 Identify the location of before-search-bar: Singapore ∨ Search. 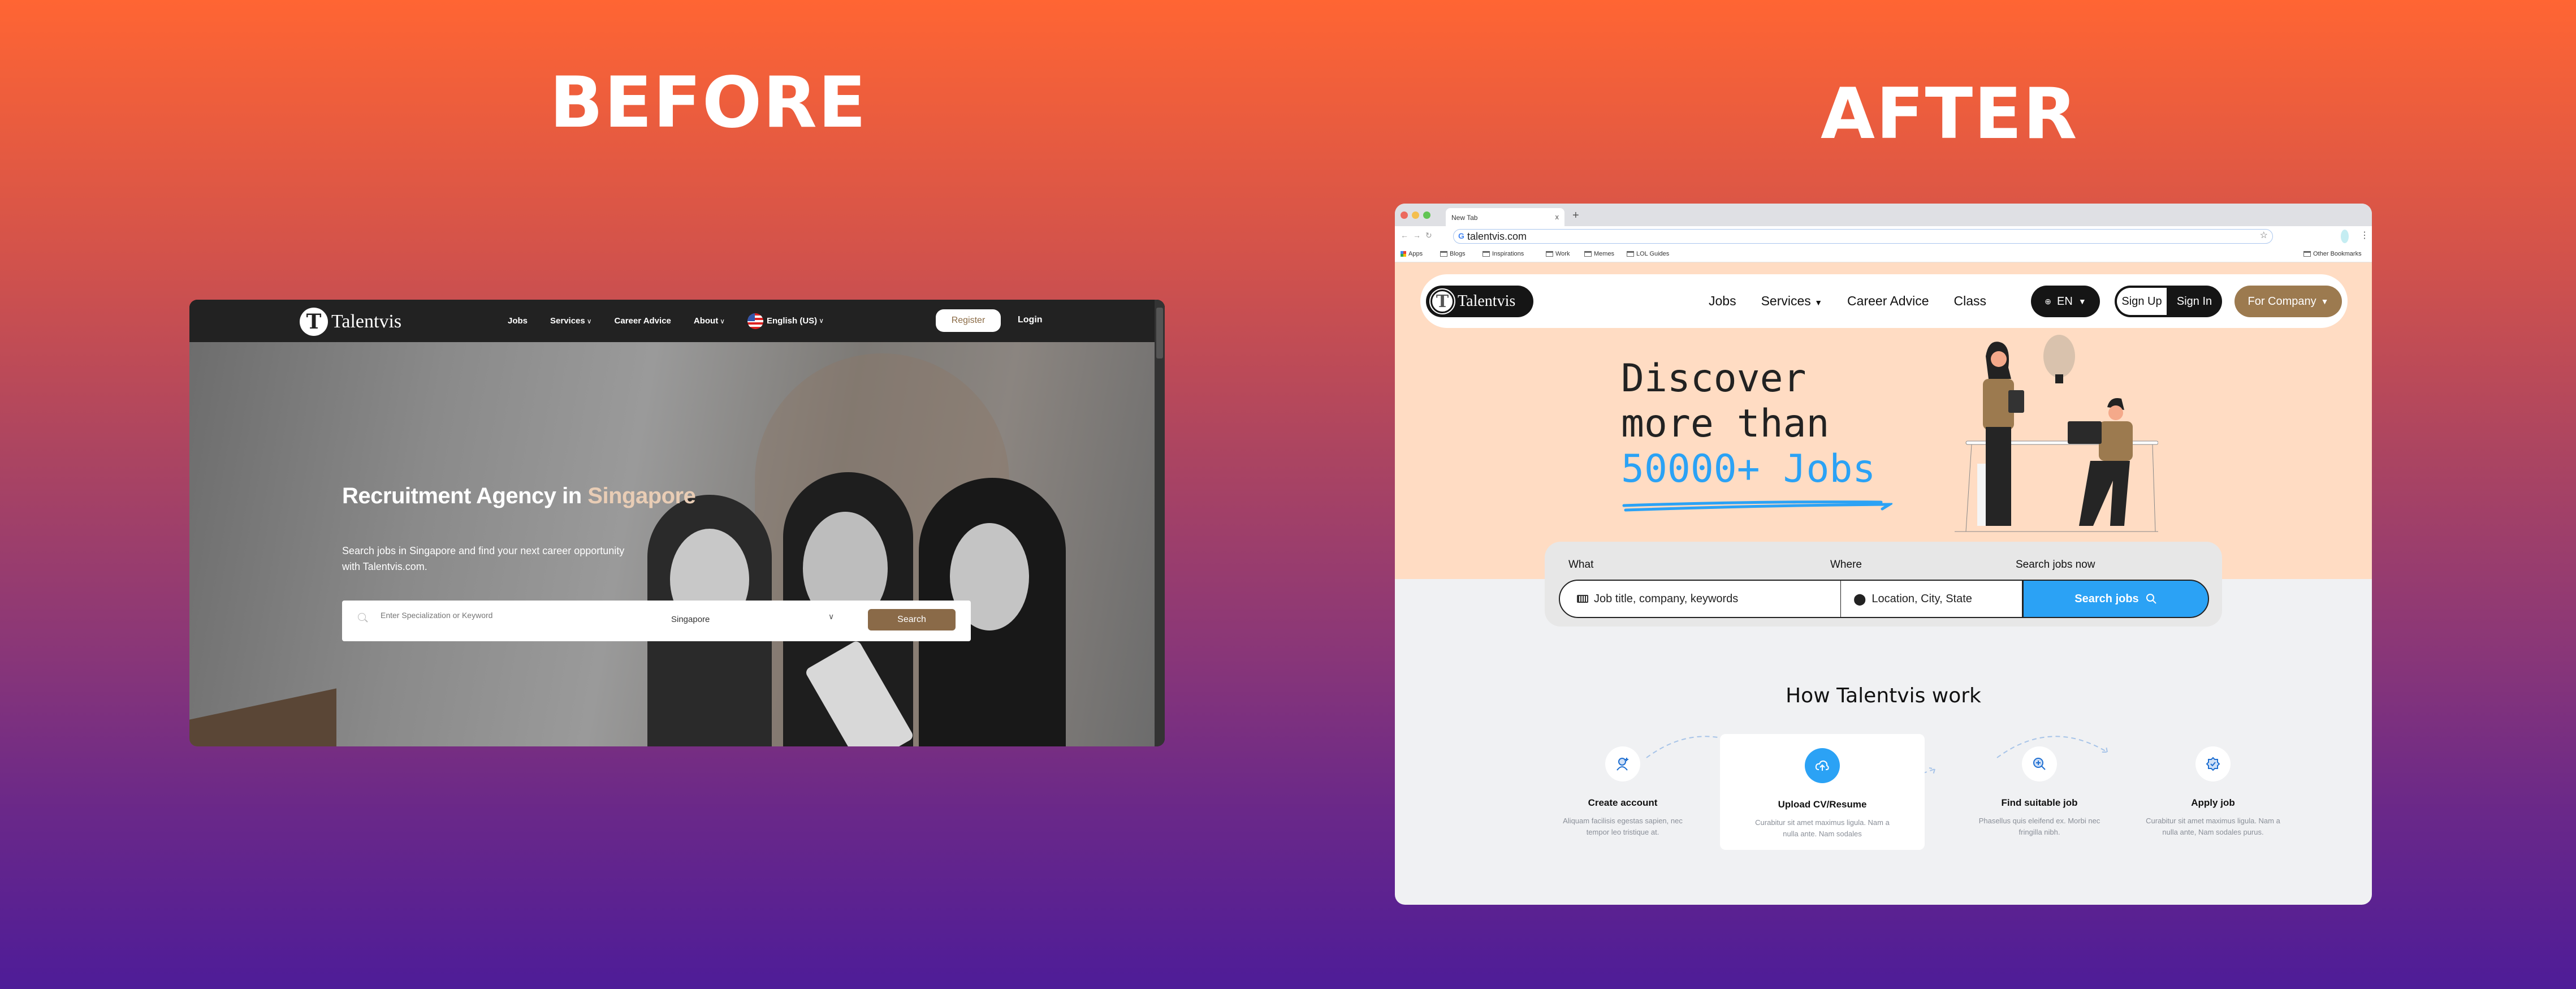
(656, 621).